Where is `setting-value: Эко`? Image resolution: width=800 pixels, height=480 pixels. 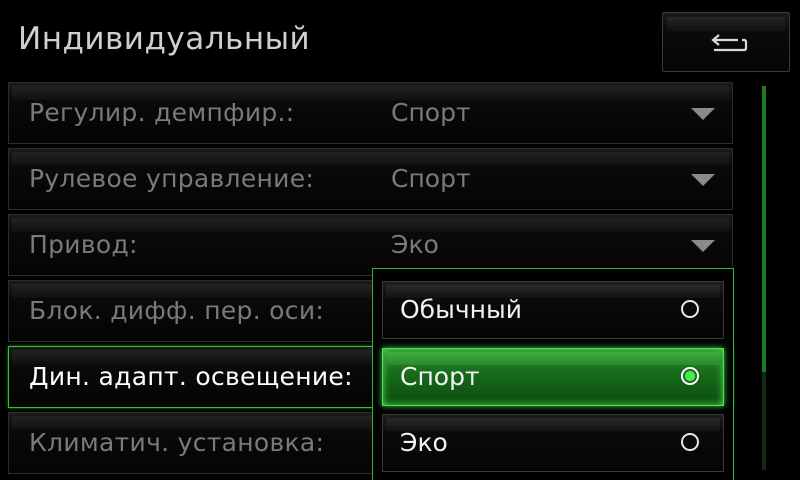
setting-value: Эко is located at coordinates (415, 244).